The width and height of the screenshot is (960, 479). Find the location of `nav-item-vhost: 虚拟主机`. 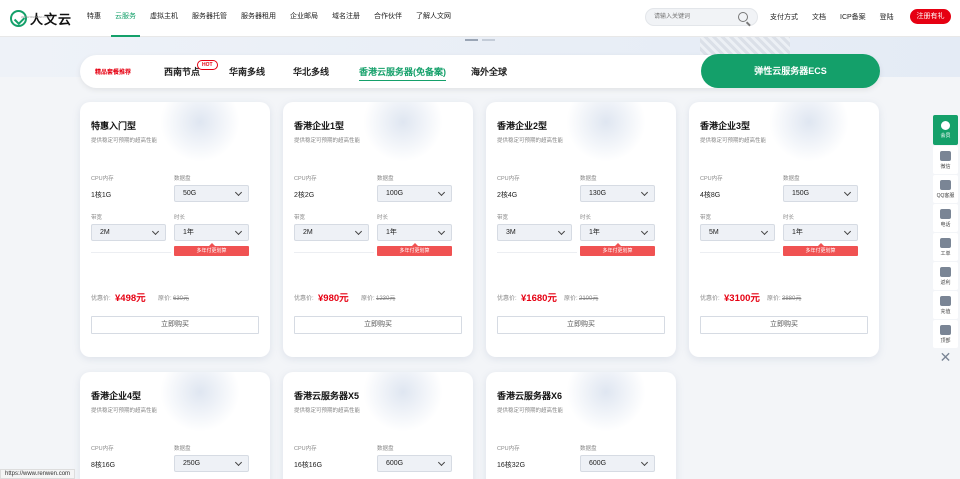

nav-item-vhost: 虚拟主机 is located at coordinates (164, 18).